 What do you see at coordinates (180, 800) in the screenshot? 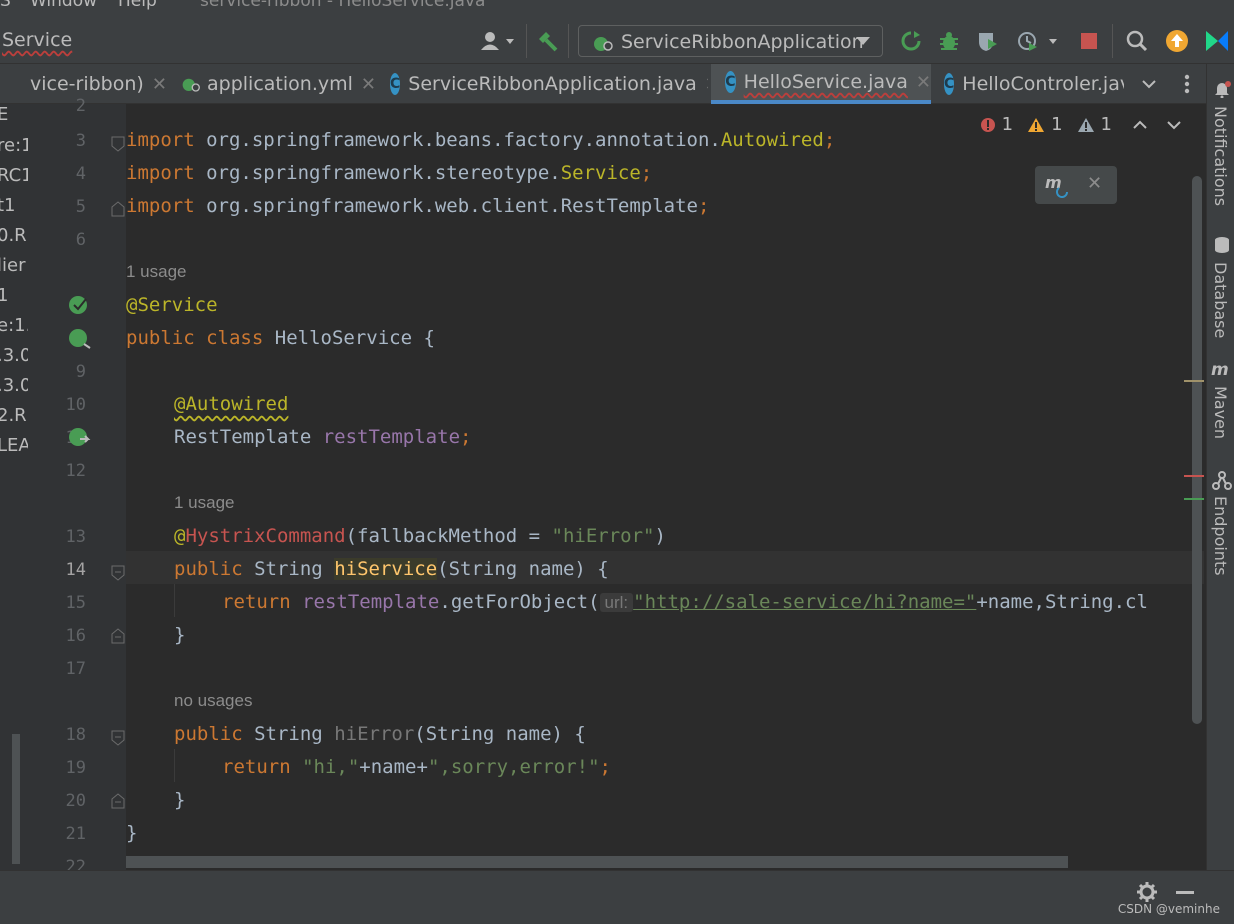
I see `code-line-20: }` at bounding box center [180, 800].